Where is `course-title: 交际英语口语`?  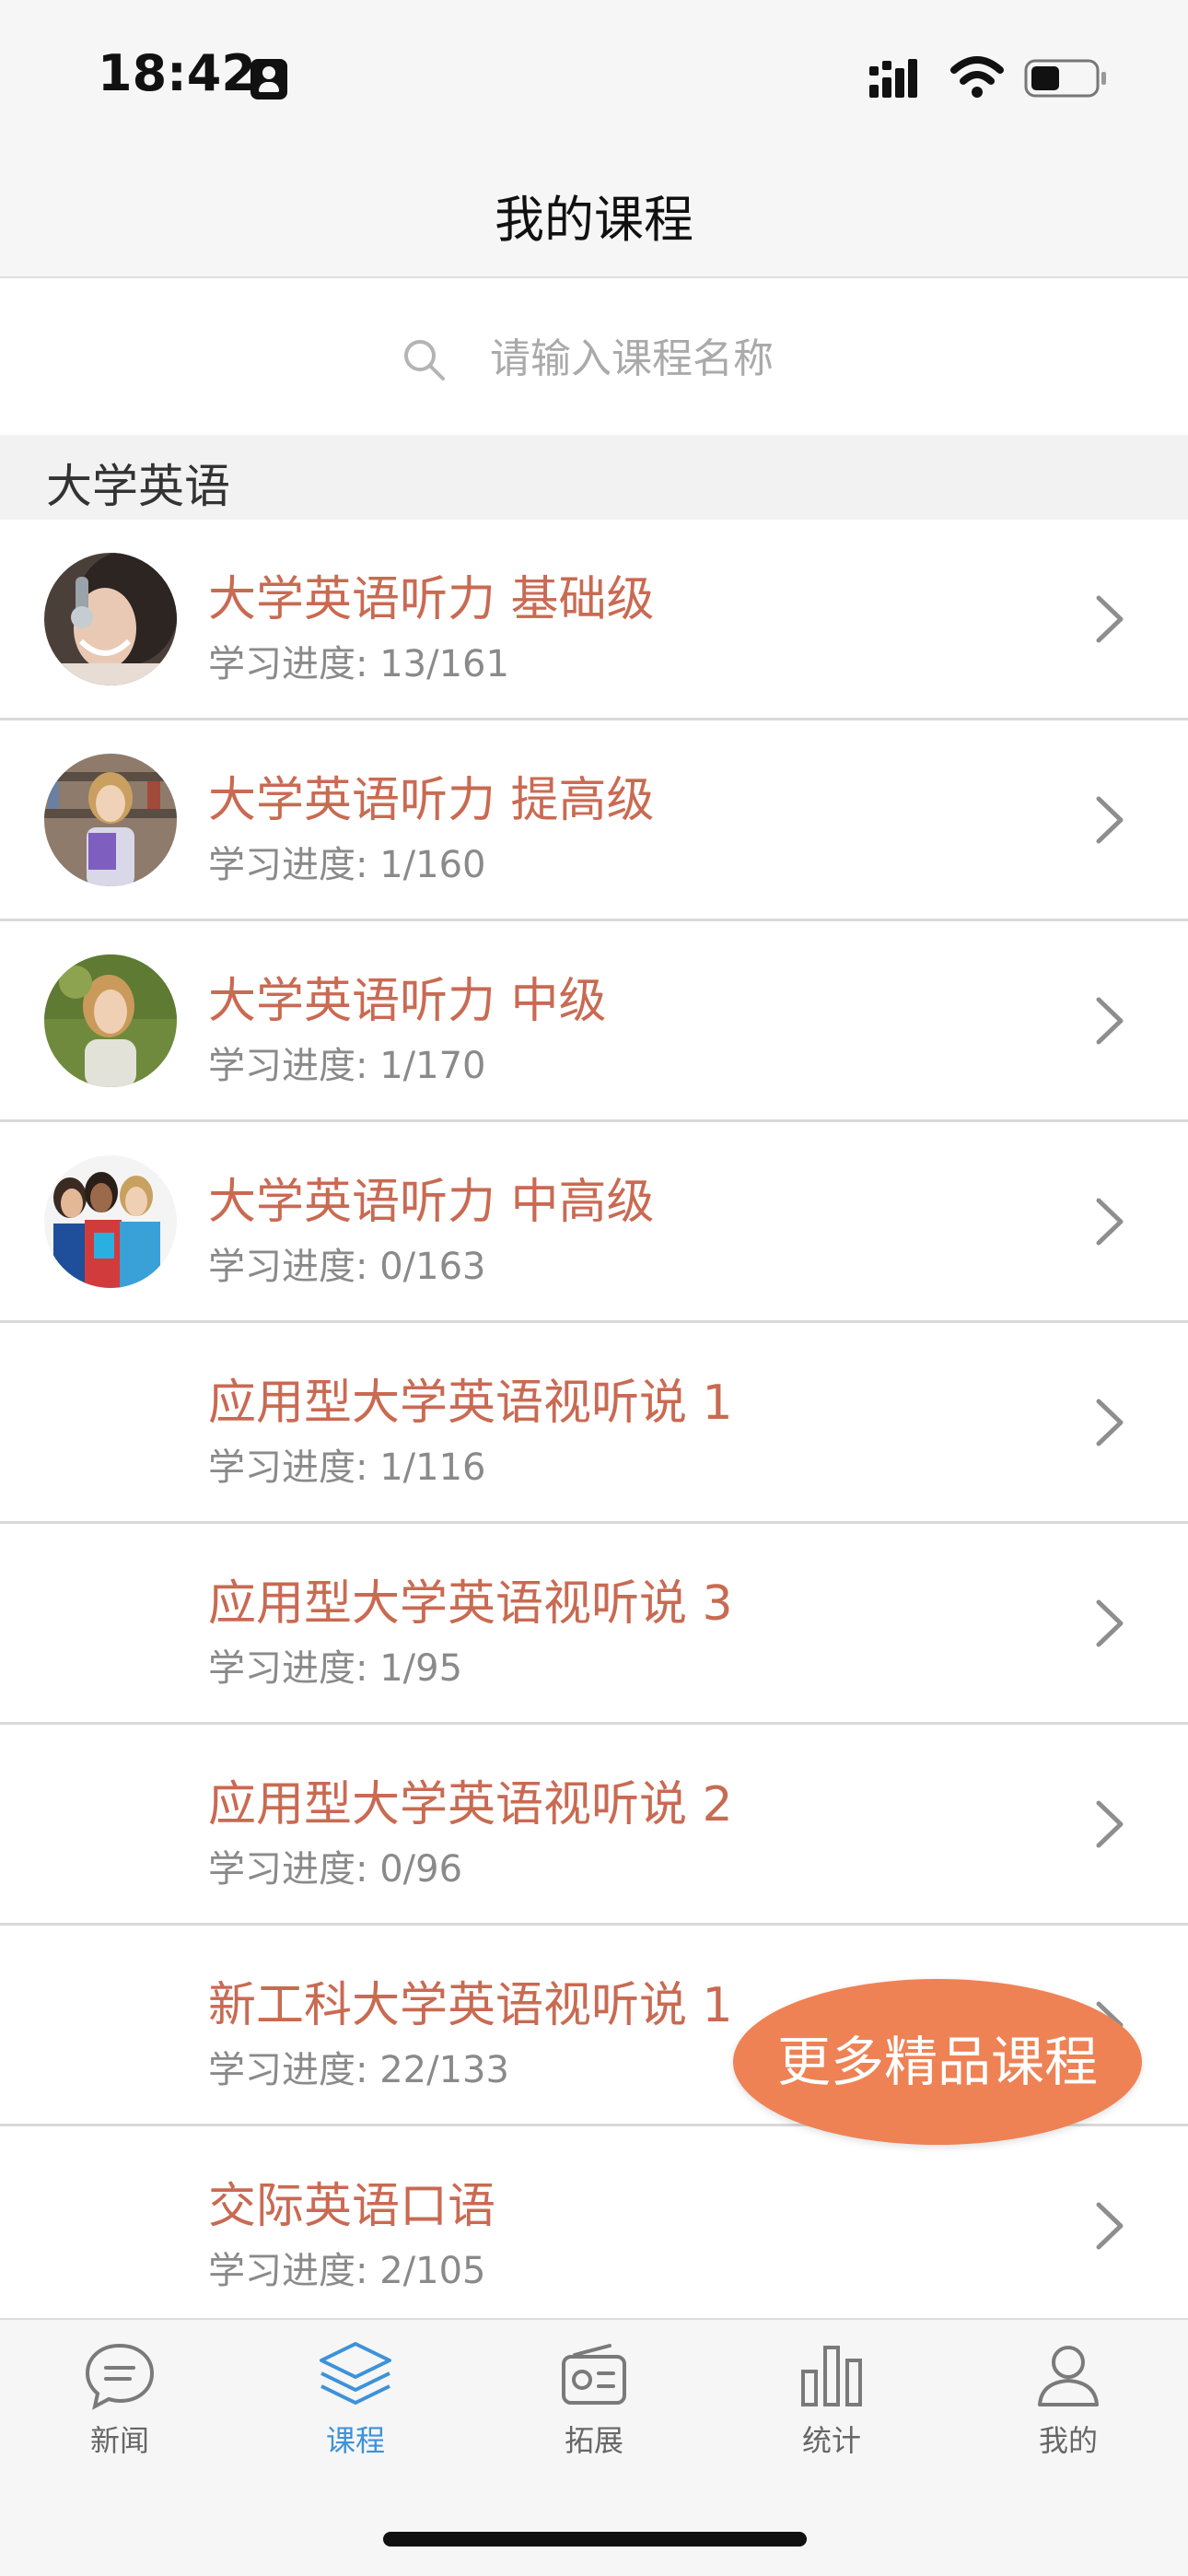 course-title: 交际英语口语 is located at coordinates (352, 2206).